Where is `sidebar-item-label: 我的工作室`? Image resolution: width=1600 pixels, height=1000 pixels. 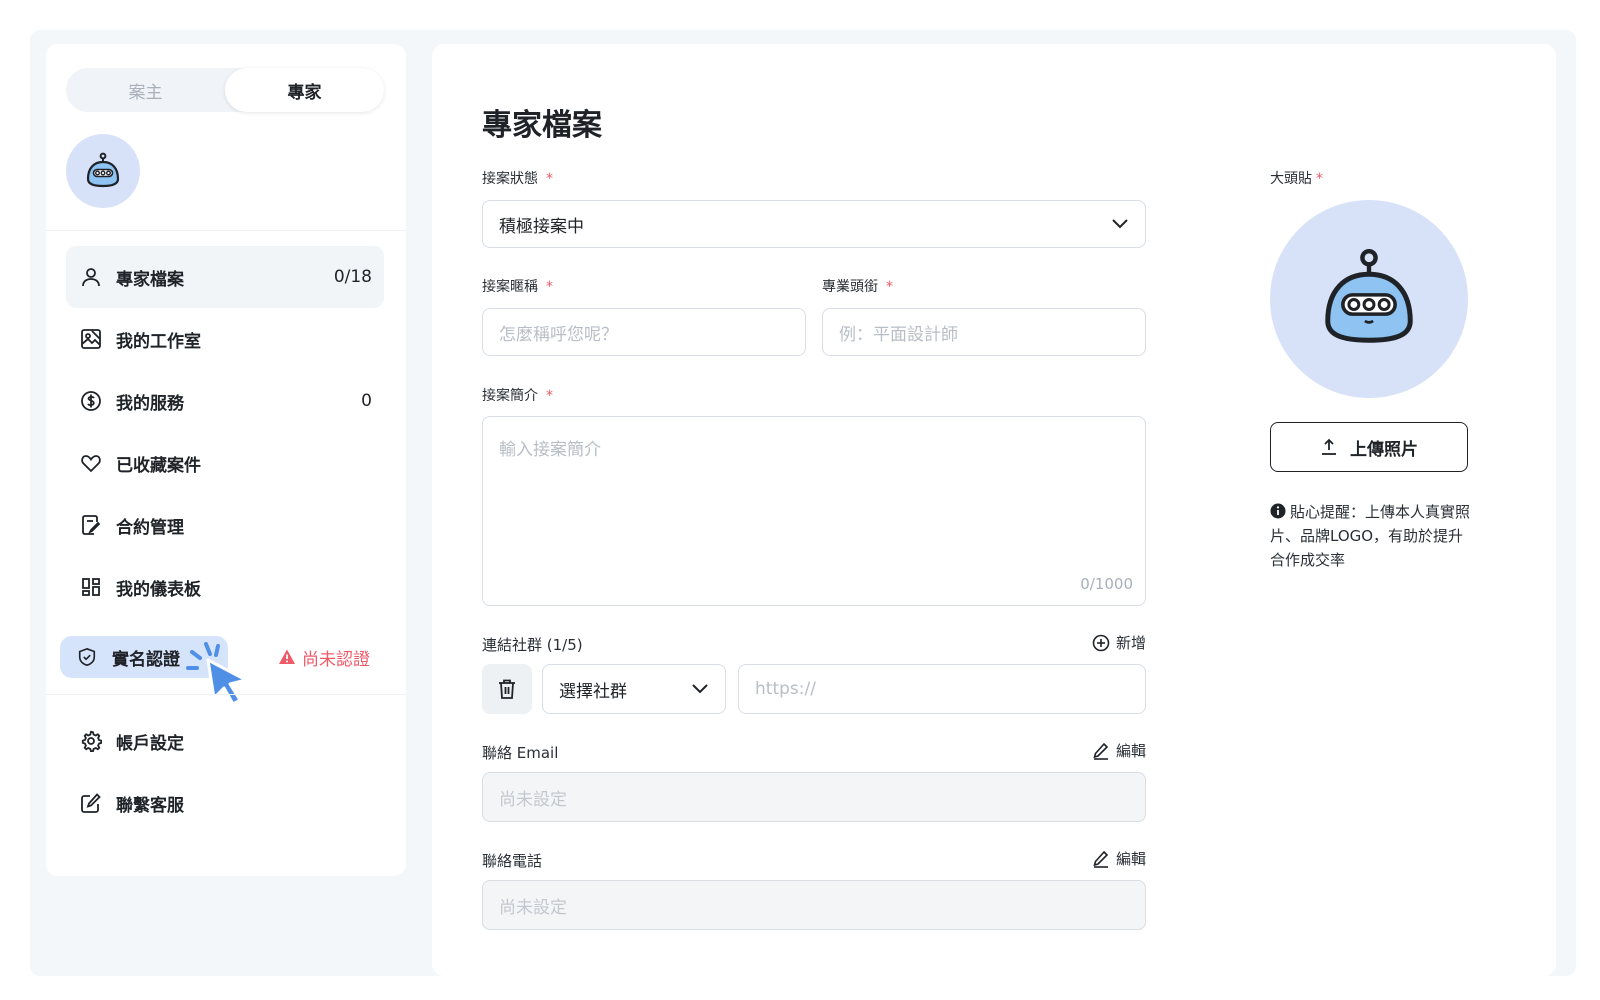 sidebar-item-label: 我的工作室 is located at coordinates (158, 341).